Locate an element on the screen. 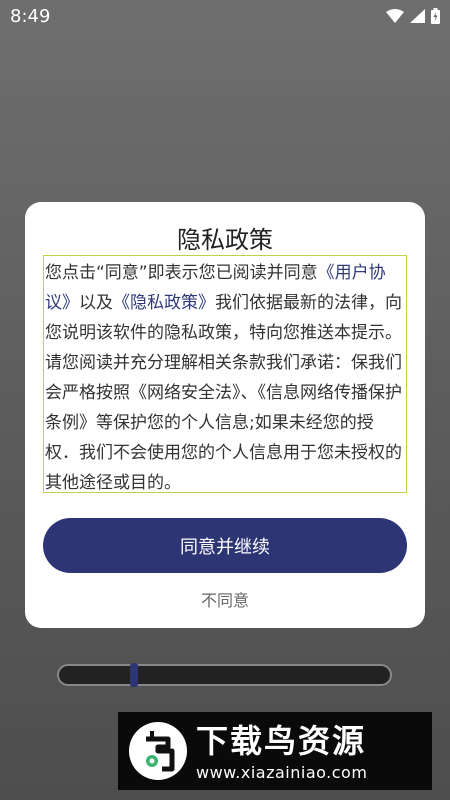 The image size is (450, 800). watermark-text: 下载鸟资源 www.xiazainiao.com is located at coordinates (281, 751).